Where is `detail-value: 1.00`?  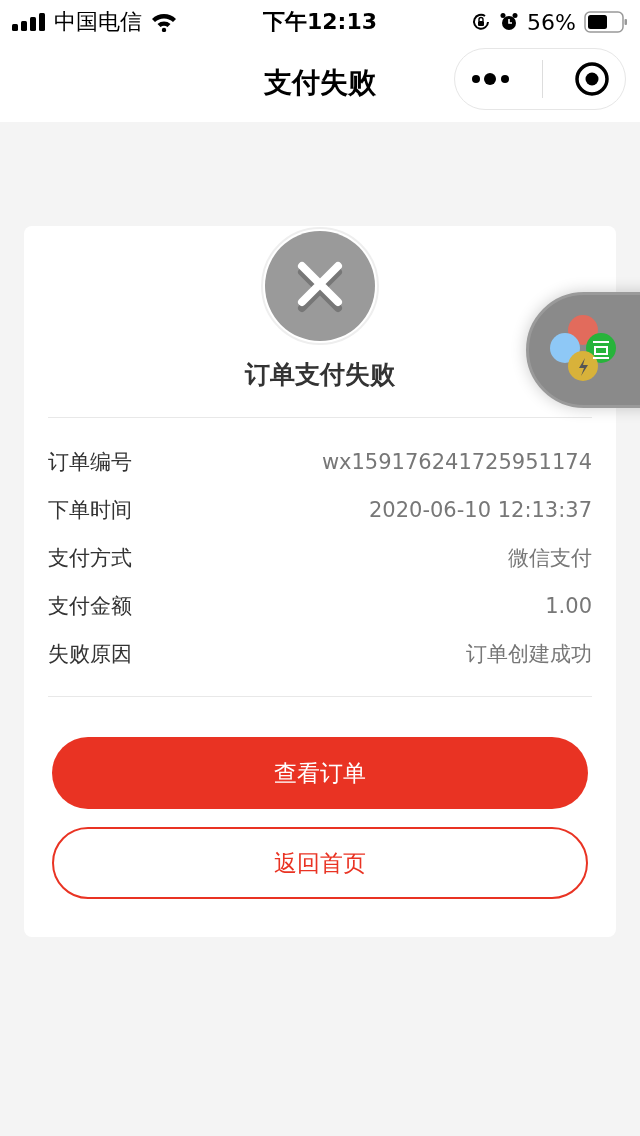
detail-value: 1.00 is located at coordinates (568, 606).